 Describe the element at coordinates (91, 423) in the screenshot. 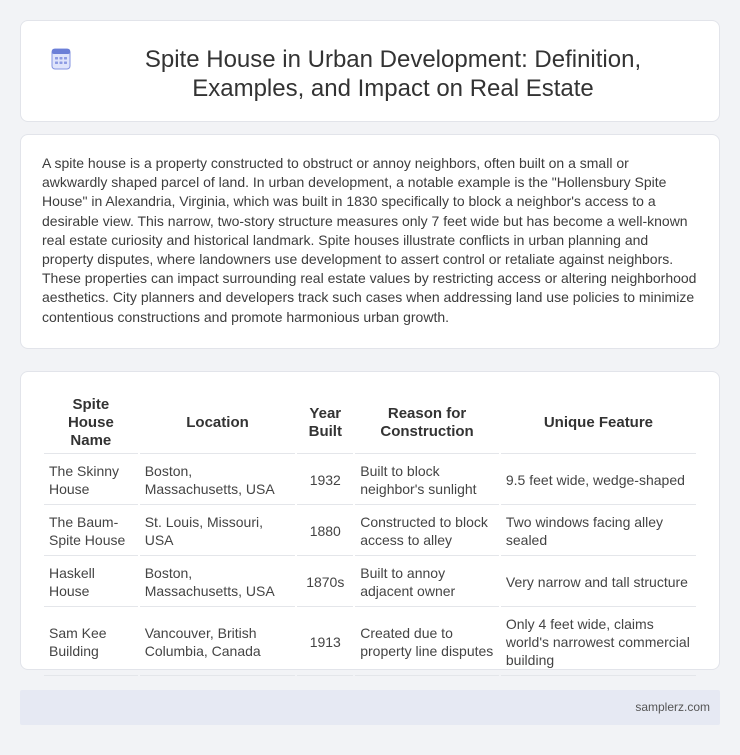

I see `header-name: Spite House Name` at that location.